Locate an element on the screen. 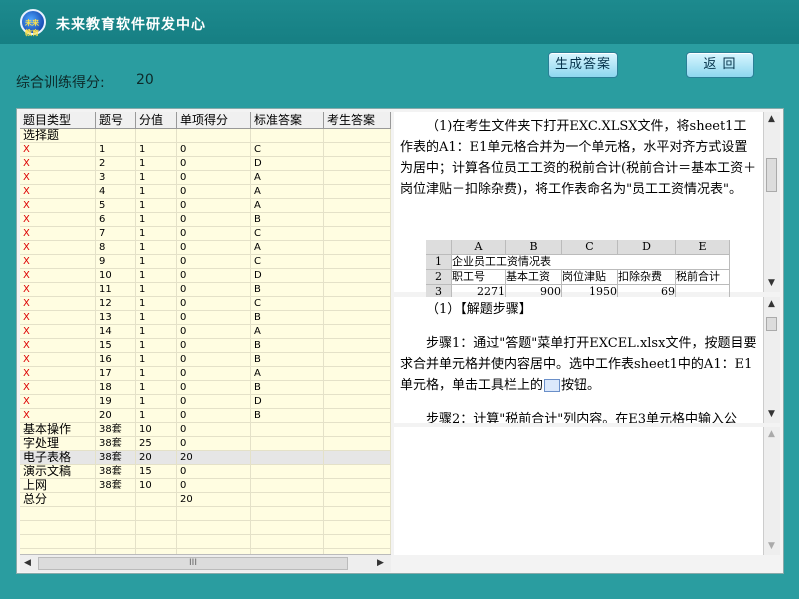 Image resolution: width=799 pixels, height=599 pixels. table-cell: 4 is located at coordinates (116, 191).